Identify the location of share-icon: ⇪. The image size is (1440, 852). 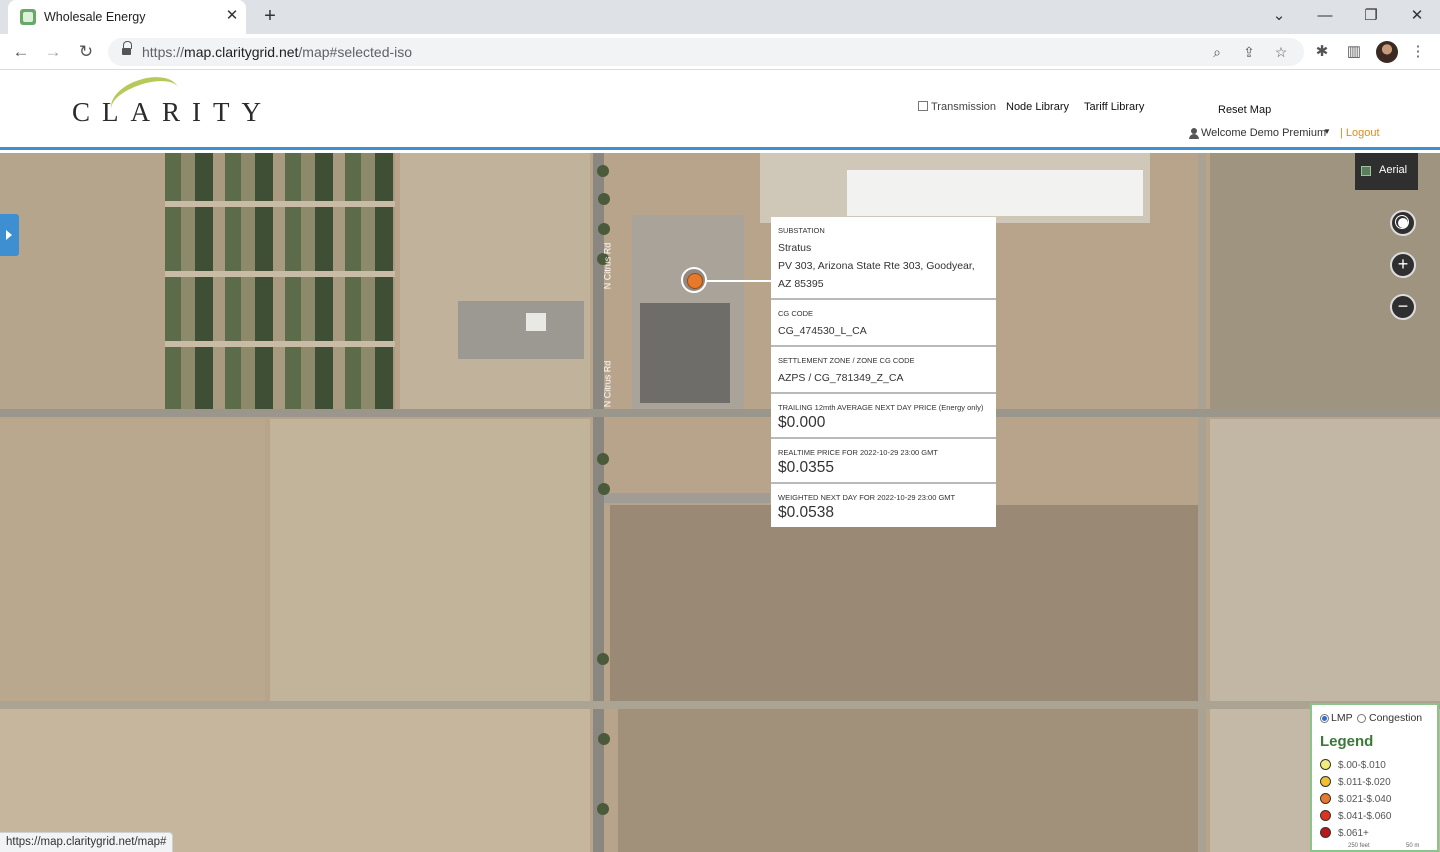
(1249, 52).